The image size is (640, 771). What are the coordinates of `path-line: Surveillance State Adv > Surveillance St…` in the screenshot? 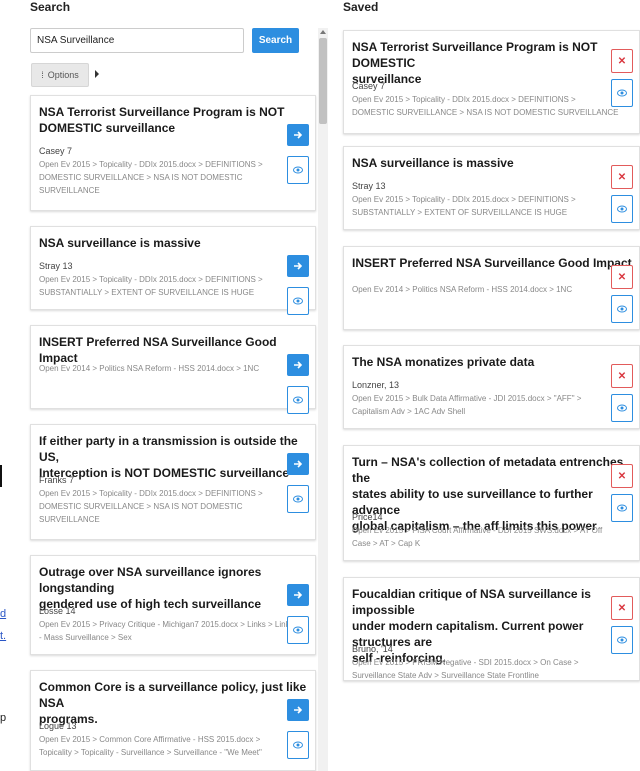 It's located at (445, 675).